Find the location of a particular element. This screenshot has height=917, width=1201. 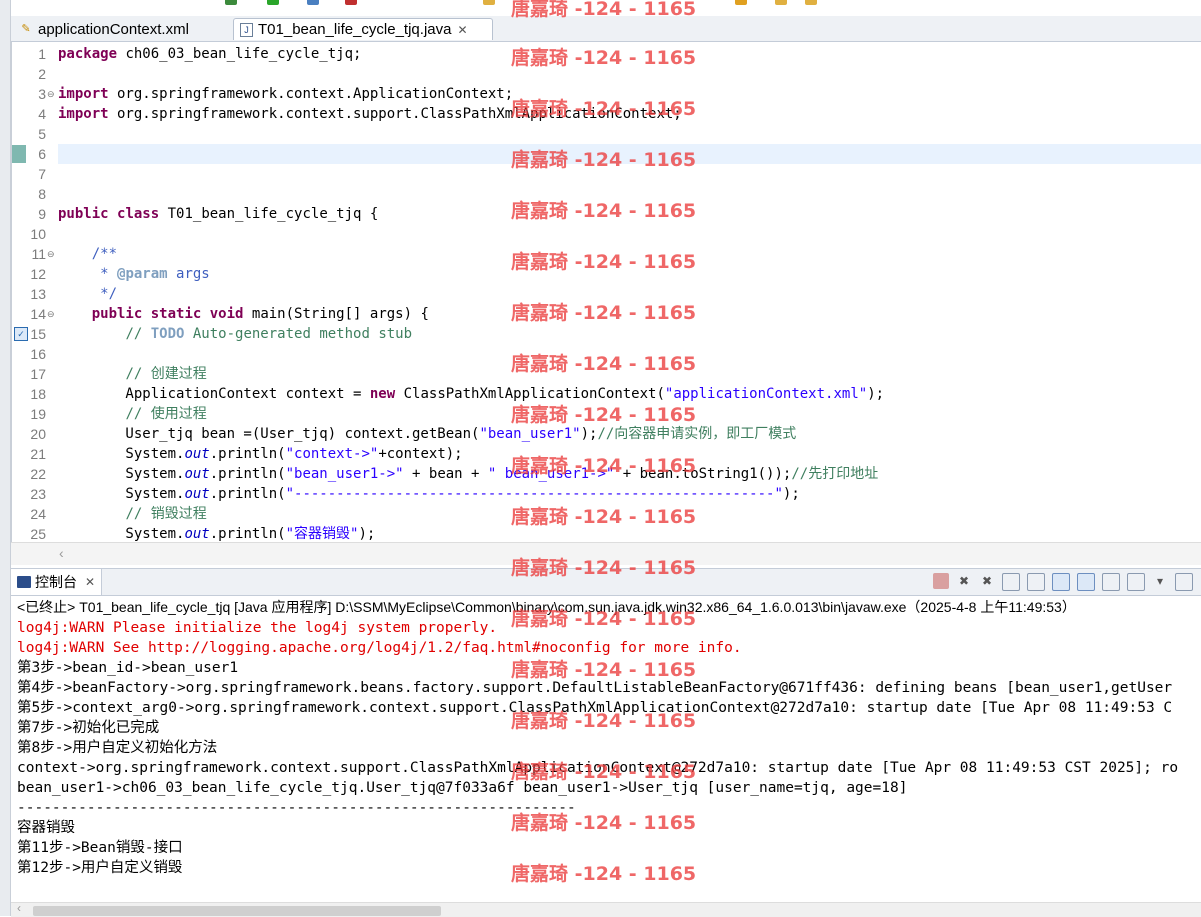

code-line-17: // 创建过程 is located at coordinates (166, 374).